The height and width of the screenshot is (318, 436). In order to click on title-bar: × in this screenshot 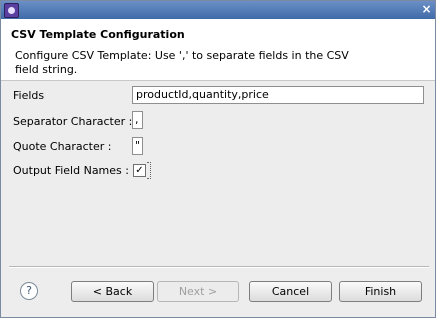, I will do `click(218, 10)`.